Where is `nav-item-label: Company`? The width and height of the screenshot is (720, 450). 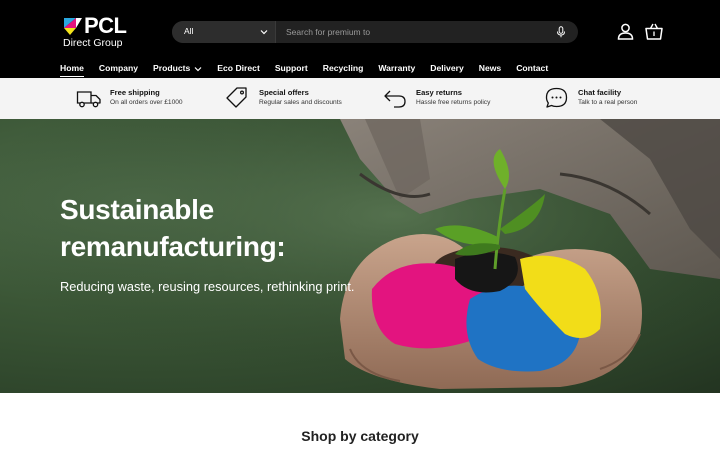
nav-item-label: Company is located at coordinates (118, 68).